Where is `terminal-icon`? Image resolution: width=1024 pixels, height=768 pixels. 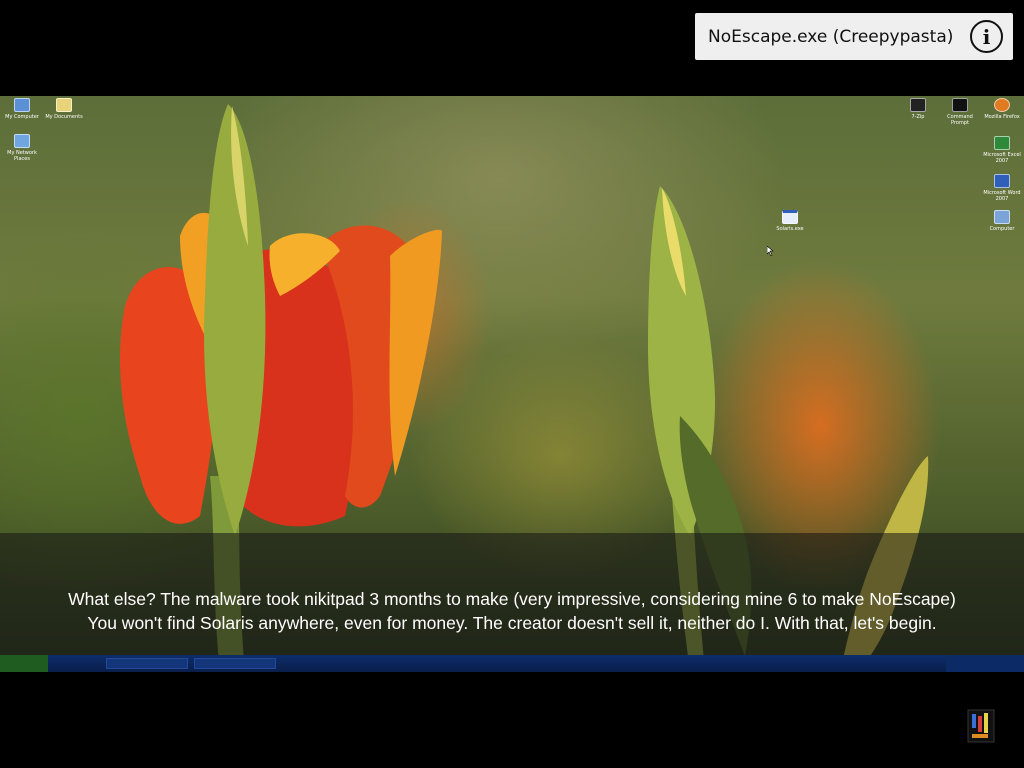
terminal-icon is located at coordinates (960, 105).